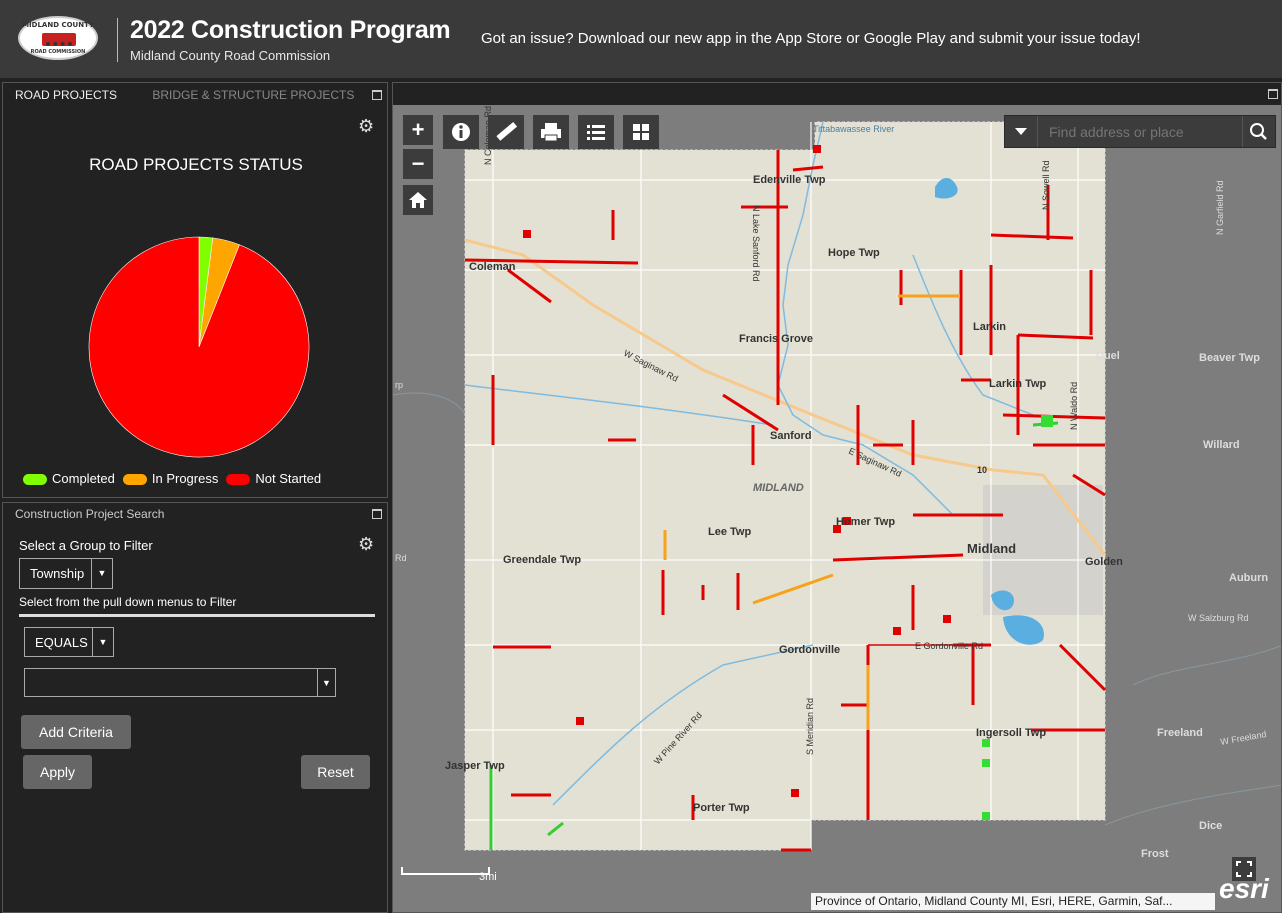 The height and width of the screenshot is (913, 1282). I want to click on search-icon, so click(1258, 131).